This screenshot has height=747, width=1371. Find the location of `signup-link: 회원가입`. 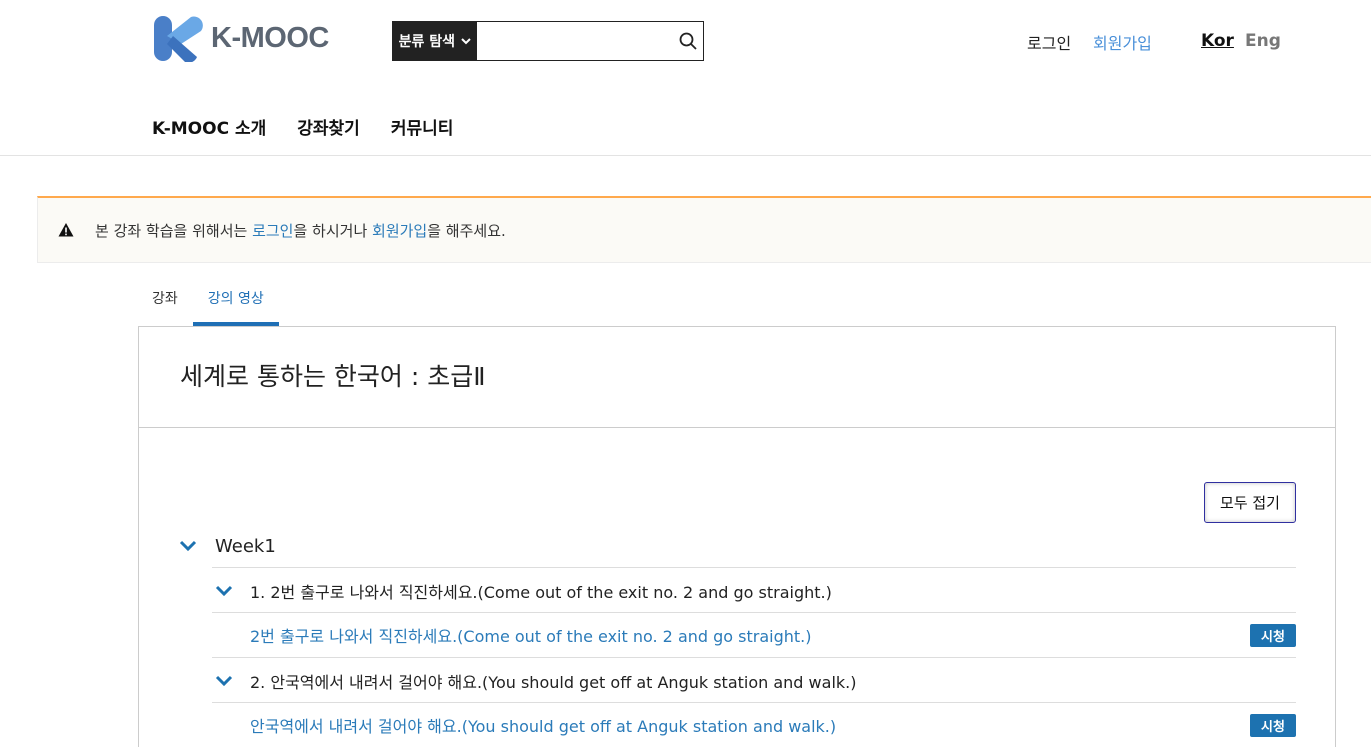

signup-link: 회원가입 is located at coordinates (1122, 42).